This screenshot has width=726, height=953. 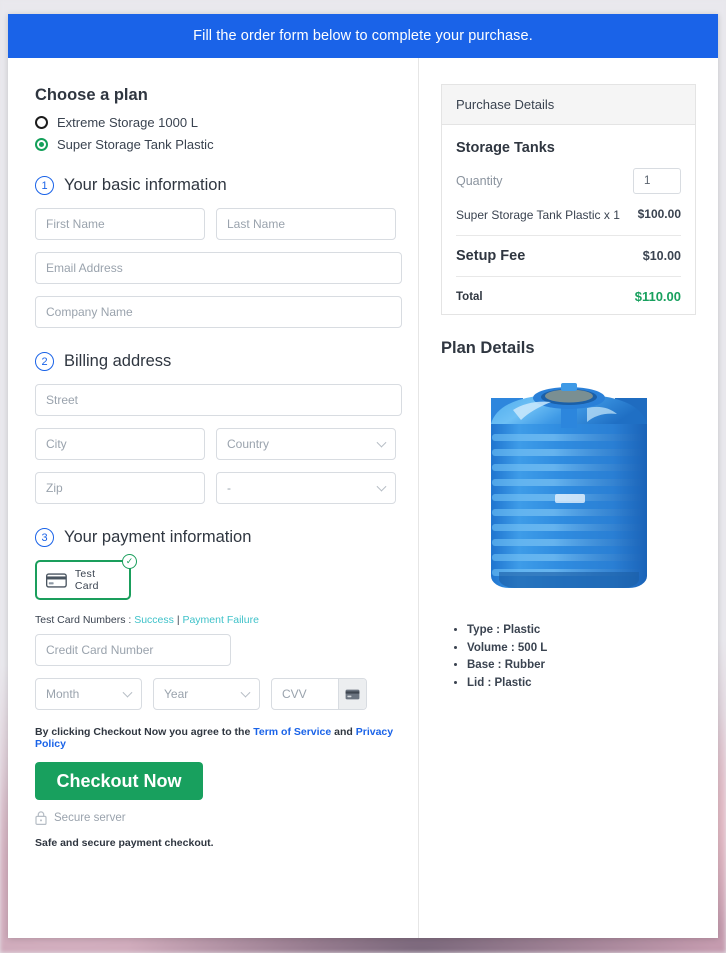 What do you see at coordinates (41, 144) in the screenshot?
I see `radio-icon-checked` at bounding box center [41, 144].